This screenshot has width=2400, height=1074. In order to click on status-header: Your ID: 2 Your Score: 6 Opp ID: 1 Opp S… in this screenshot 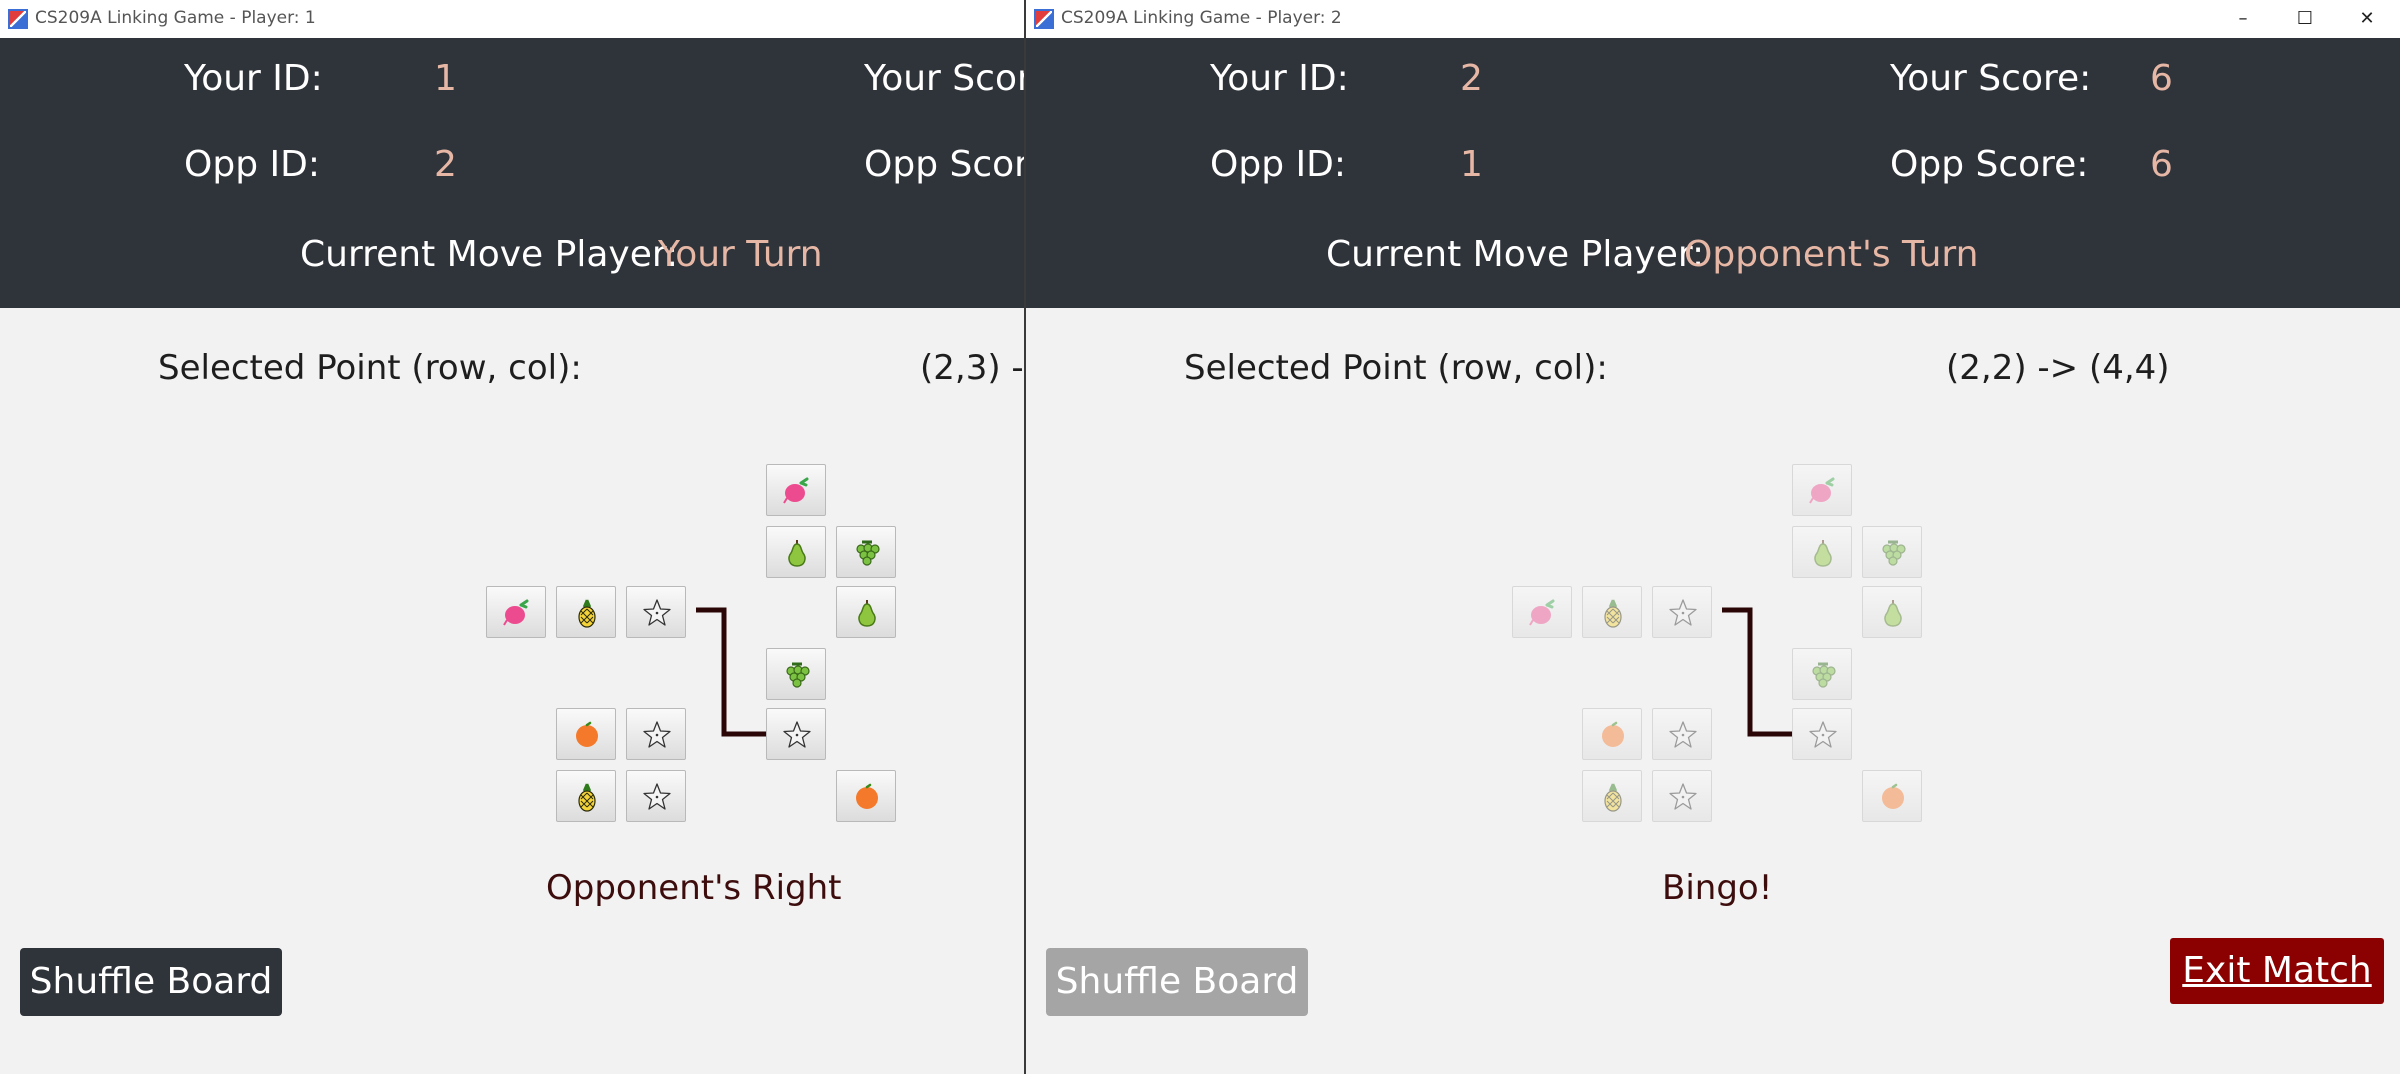, I will do `click(1713, 173)`.